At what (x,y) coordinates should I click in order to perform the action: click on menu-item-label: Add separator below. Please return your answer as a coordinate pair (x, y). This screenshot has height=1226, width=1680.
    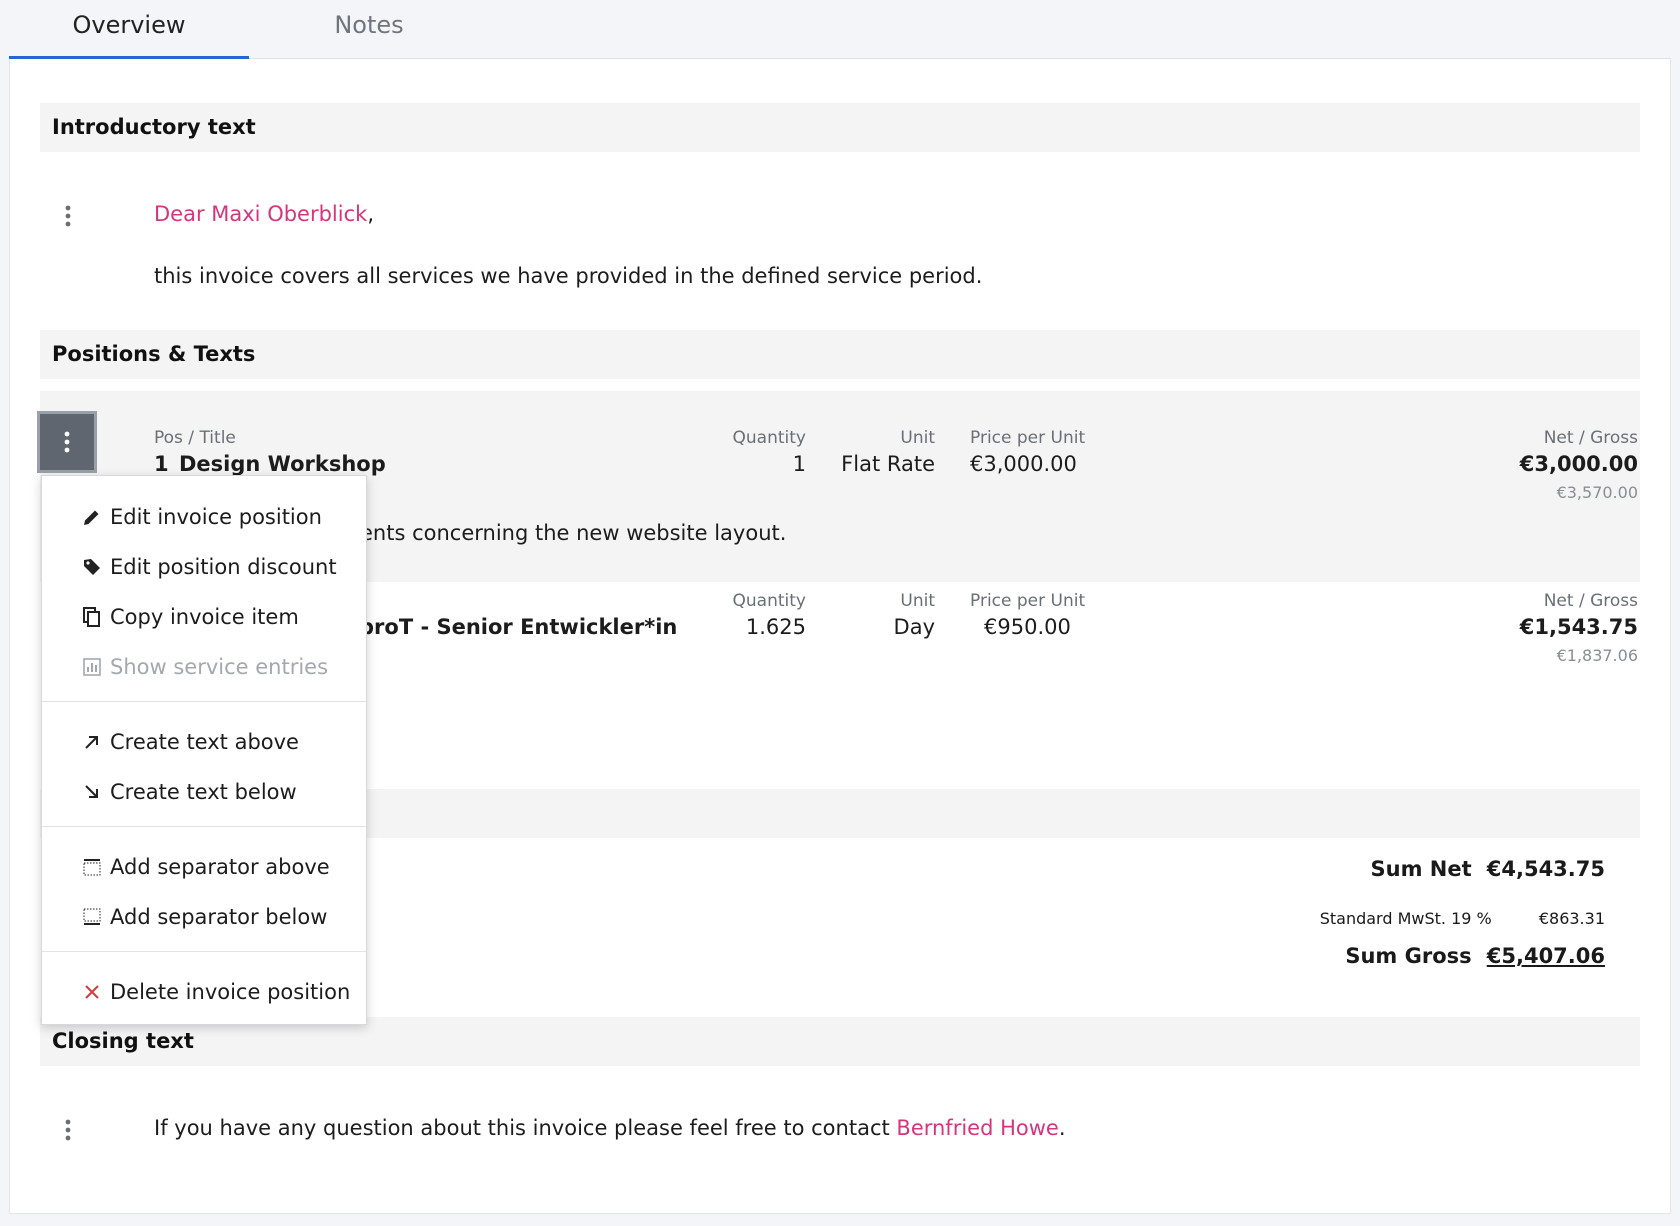
    Looking at the image, I should click on (219, 917).